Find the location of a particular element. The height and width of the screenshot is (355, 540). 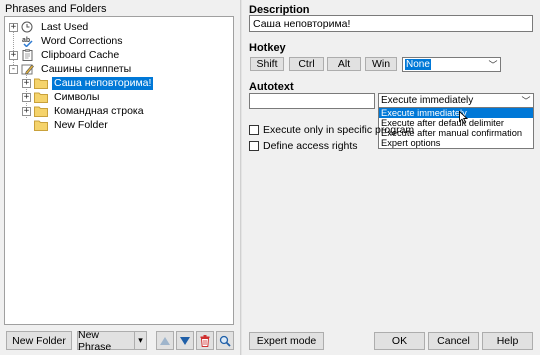

clipboard-icon is located at coordinates (27, 55).